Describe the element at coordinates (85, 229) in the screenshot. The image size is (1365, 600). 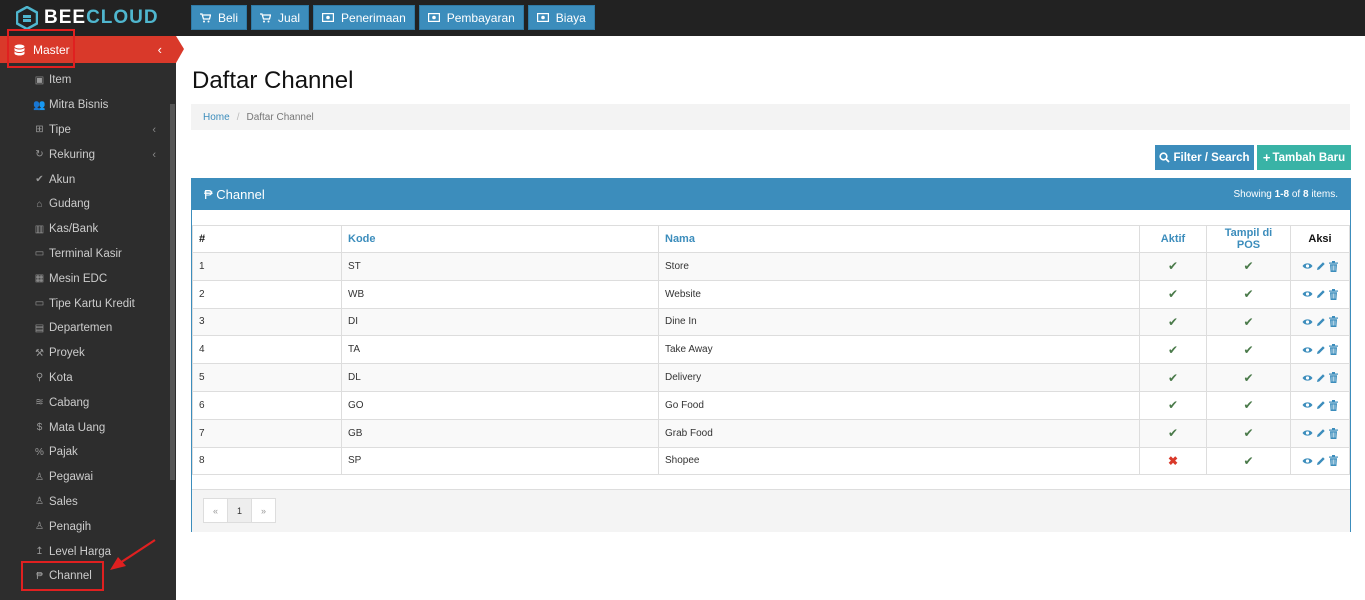
I see `sidebar-item-kas-bank: ▥ Kas/Bank` at that location.